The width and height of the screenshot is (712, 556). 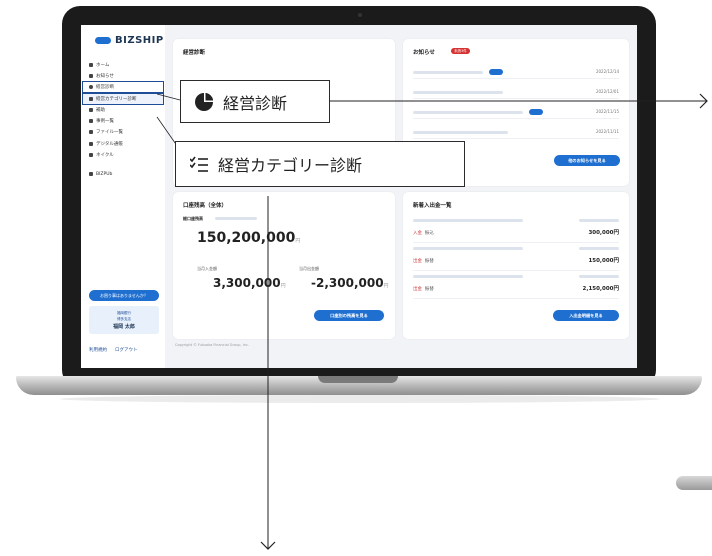 What do you see at coordinates (349, 315) in the screenshot?
I see `account-balance-button: 口座別の残高を見る` at bounding box center [349, 315].